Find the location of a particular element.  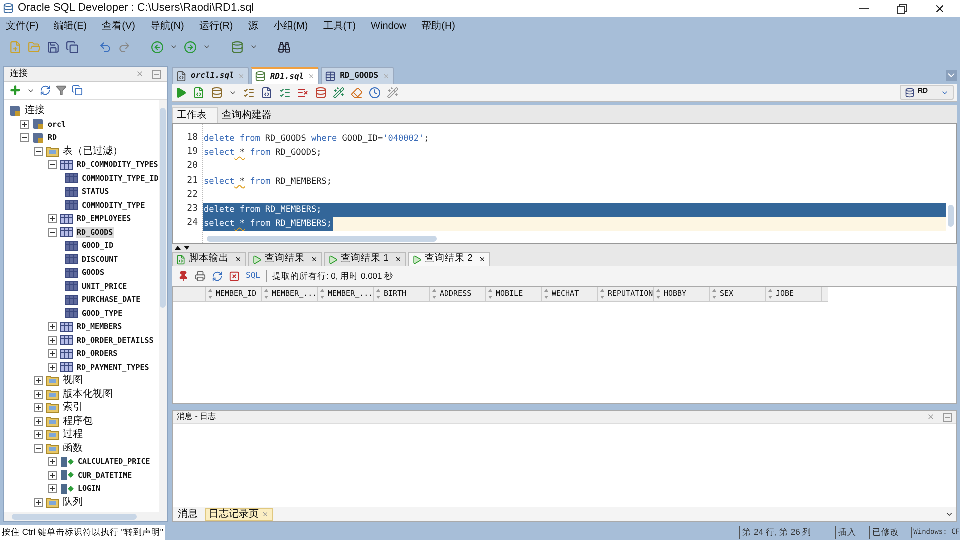

result-tab: 脚本输出 is located at coordinates (209, 259).